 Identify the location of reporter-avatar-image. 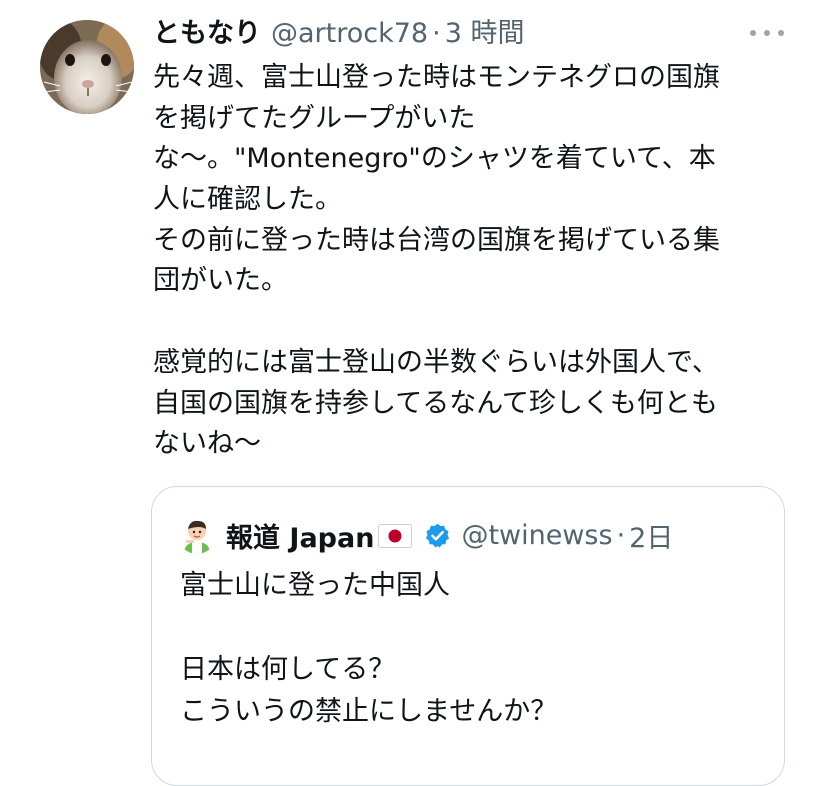
(197, 535).